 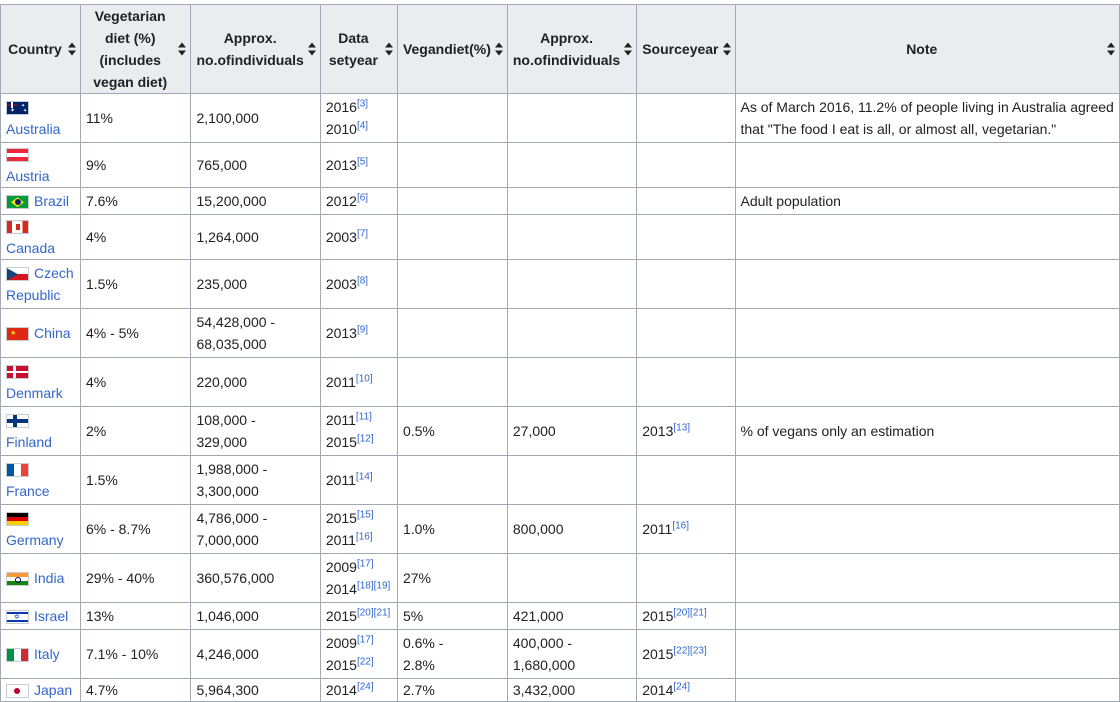 What do you see at coordinates (362, 103) in the screenshot?
I see `reference-link: [3]` at bounding box center [362, 103].